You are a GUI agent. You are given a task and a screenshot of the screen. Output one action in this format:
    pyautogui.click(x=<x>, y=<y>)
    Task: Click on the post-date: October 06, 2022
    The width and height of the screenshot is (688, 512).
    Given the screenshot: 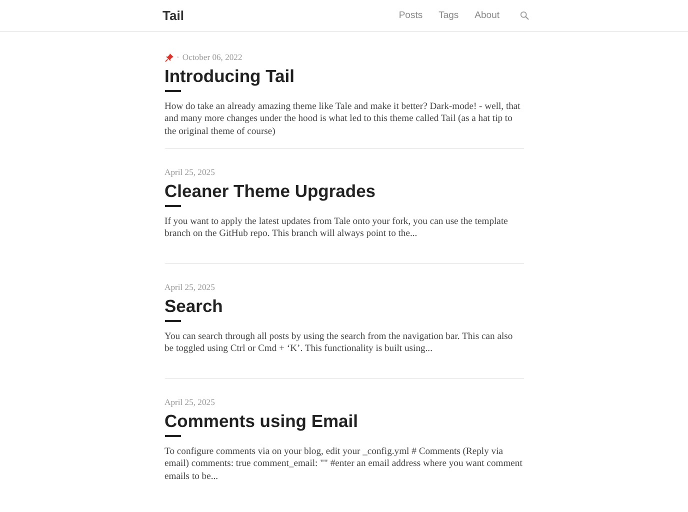 What is the action you would take?
    pyautogui.click(x=212, y=57)
    